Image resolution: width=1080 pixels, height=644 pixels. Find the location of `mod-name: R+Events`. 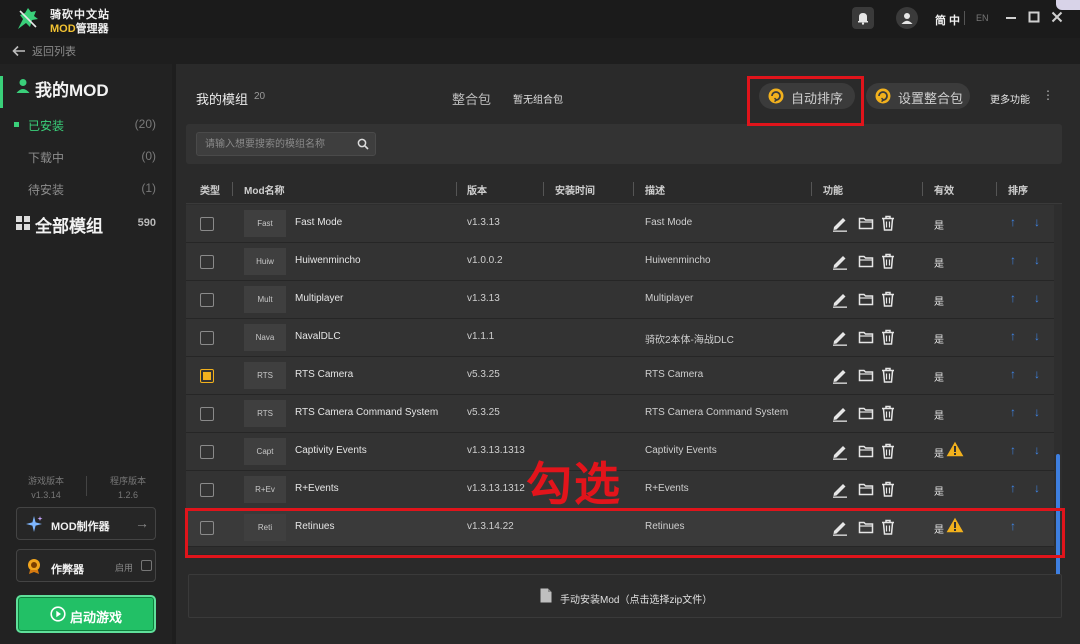

mod-name: R+Events is located at coordinates (317, 488).